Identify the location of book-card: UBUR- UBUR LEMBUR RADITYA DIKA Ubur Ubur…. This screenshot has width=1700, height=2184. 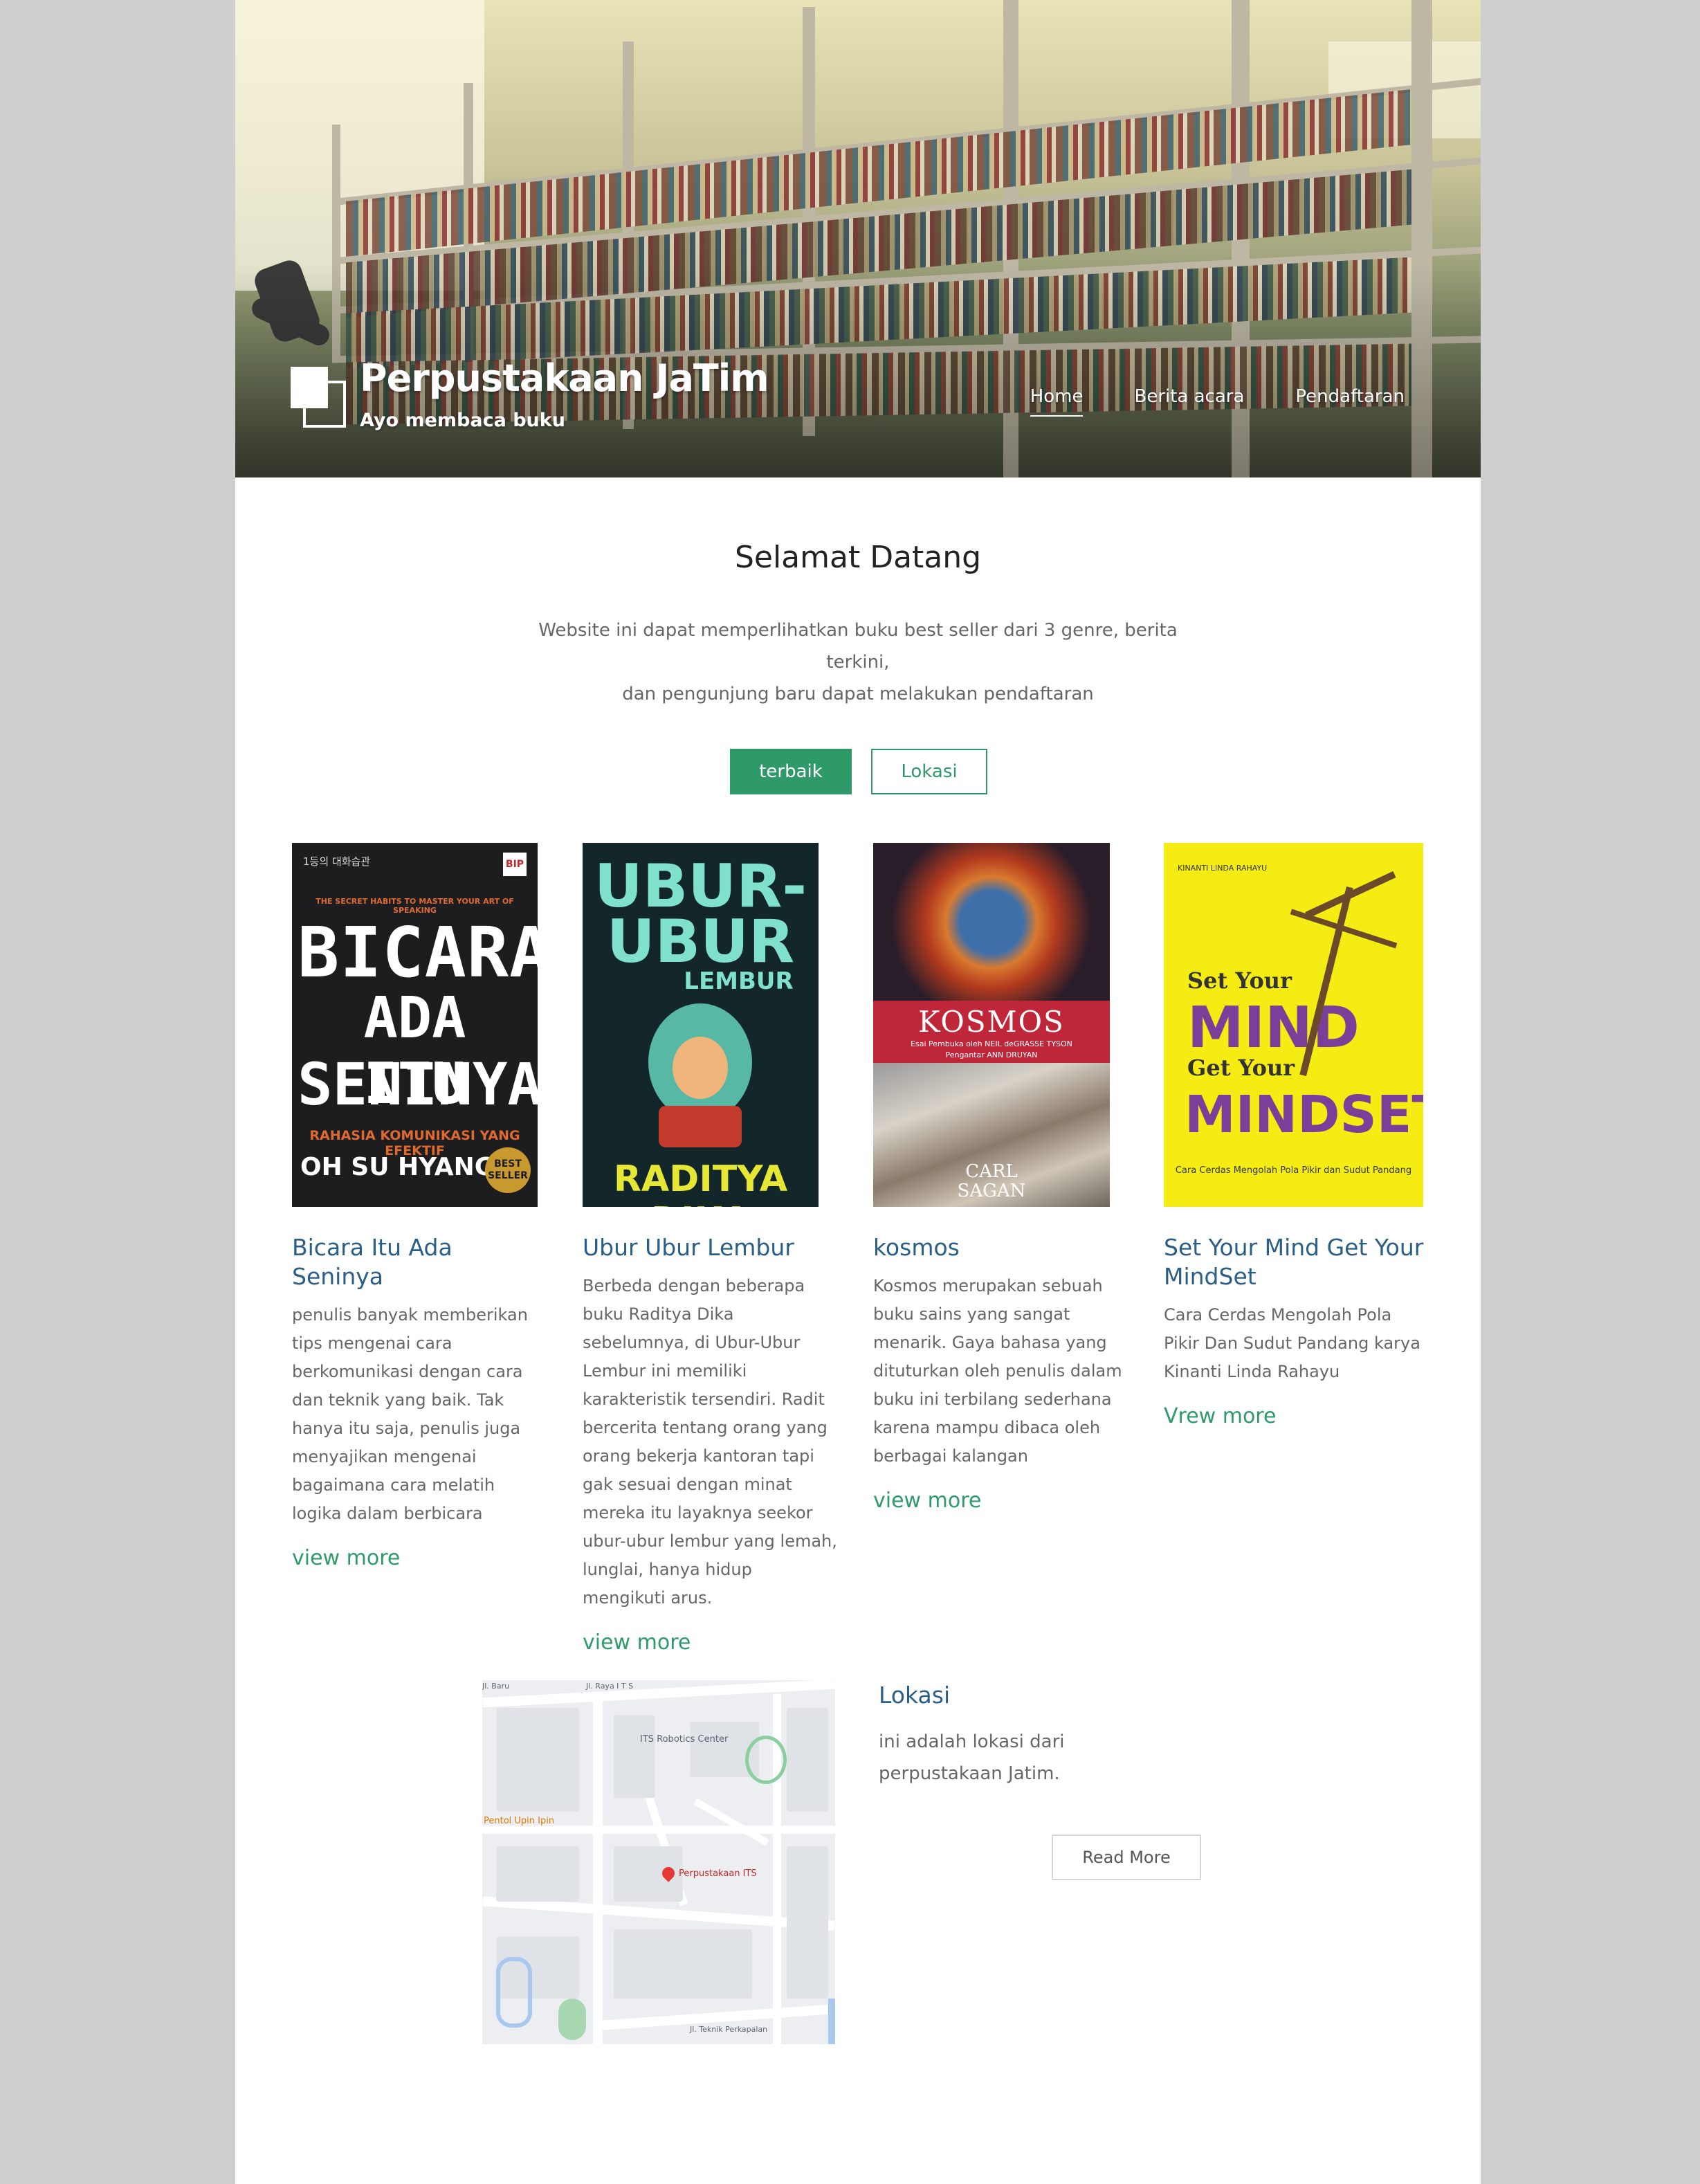
(711, 1249).